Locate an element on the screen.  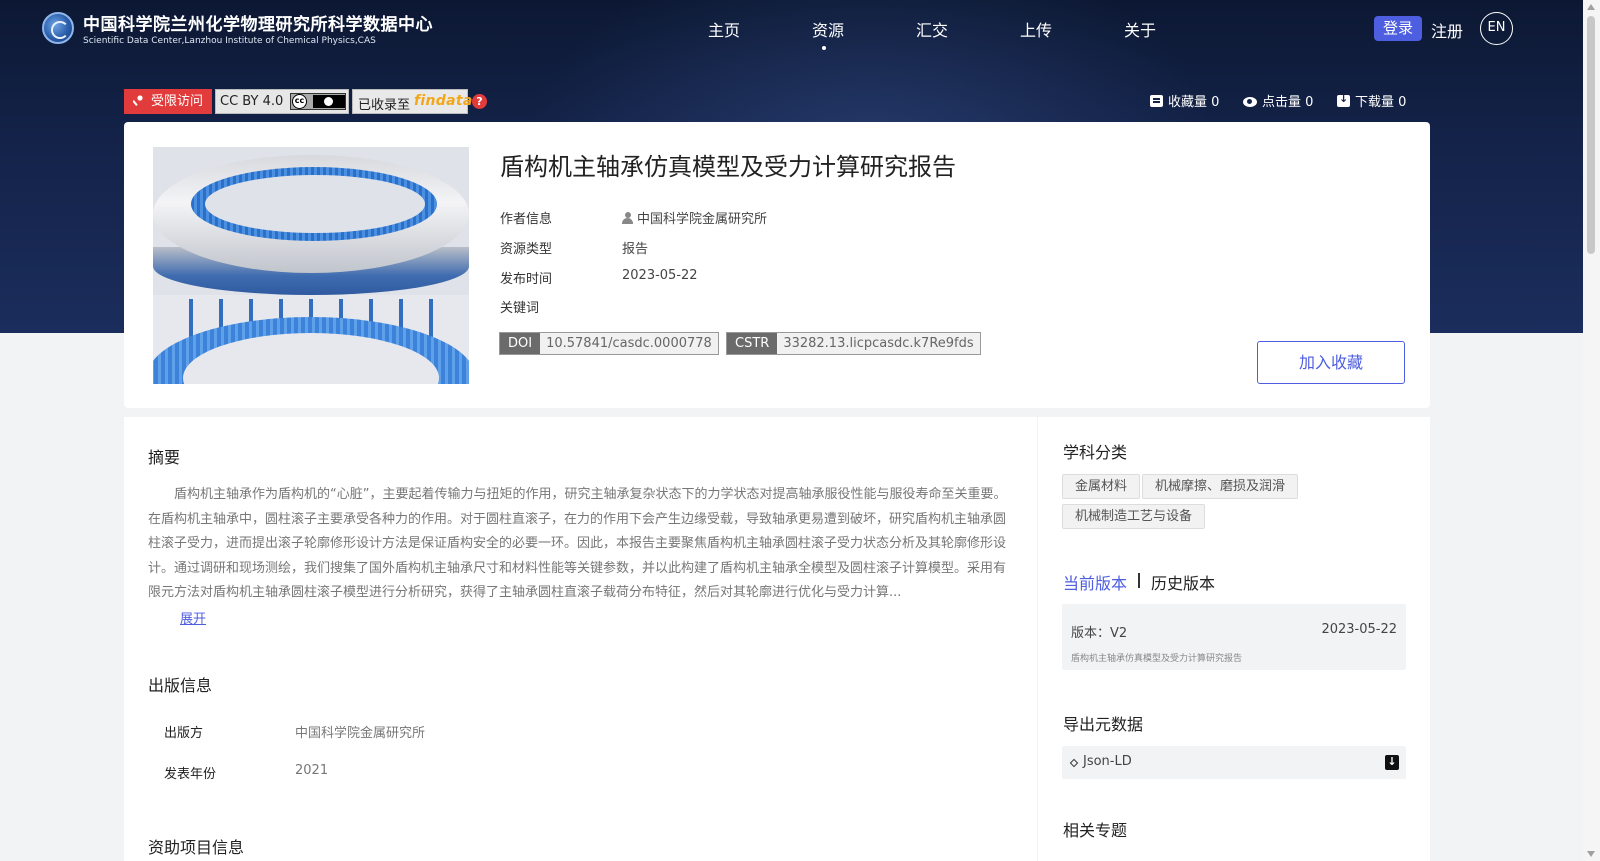
license-label: CC BY 4.0 is located at coordinates (252, 101).